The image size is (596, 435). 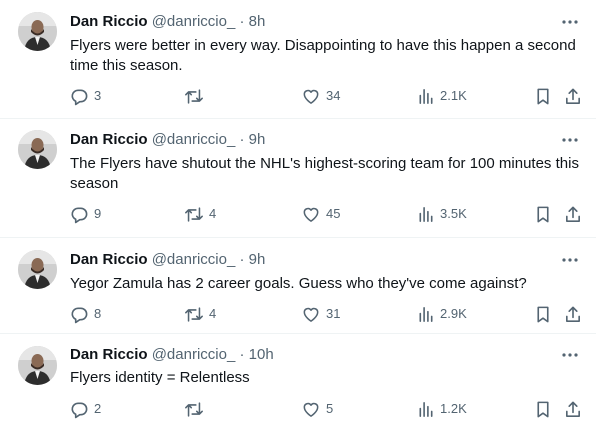 I want to click on like-button: 5, so click(x=317, y=409).